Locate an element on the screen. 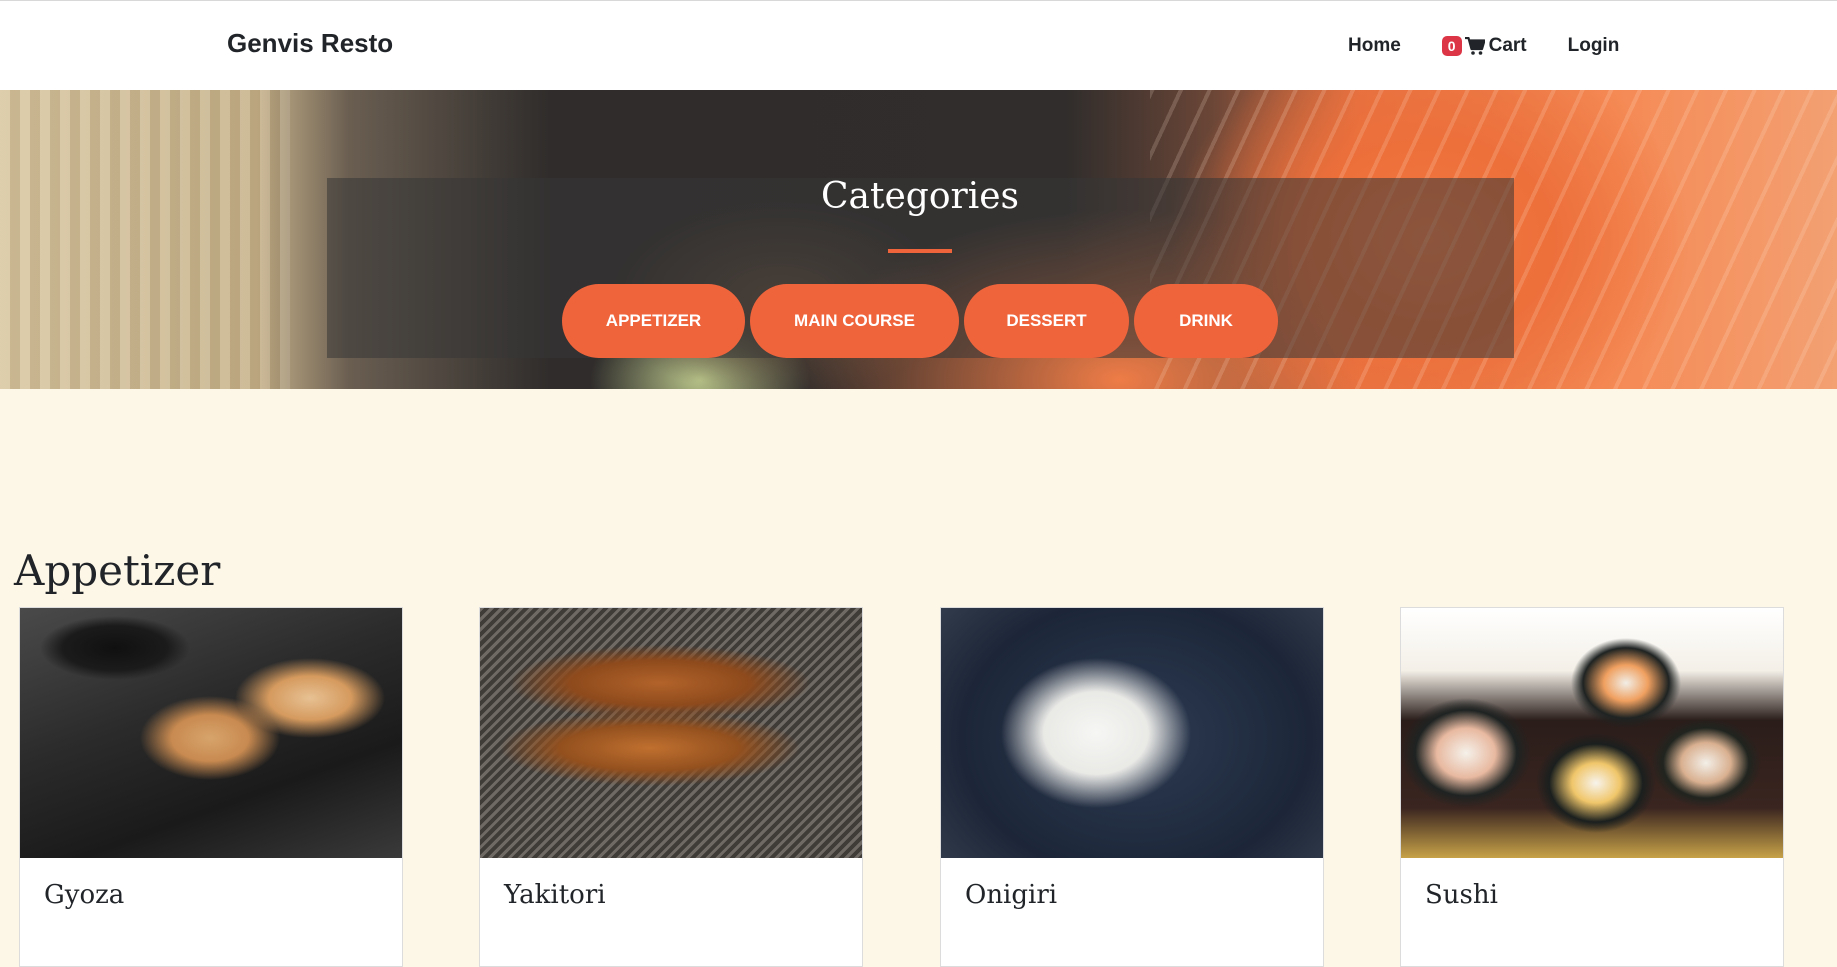 The height and width of the screenshot is (967, 1837). yakitori-image is located at coordinates (671, 733).